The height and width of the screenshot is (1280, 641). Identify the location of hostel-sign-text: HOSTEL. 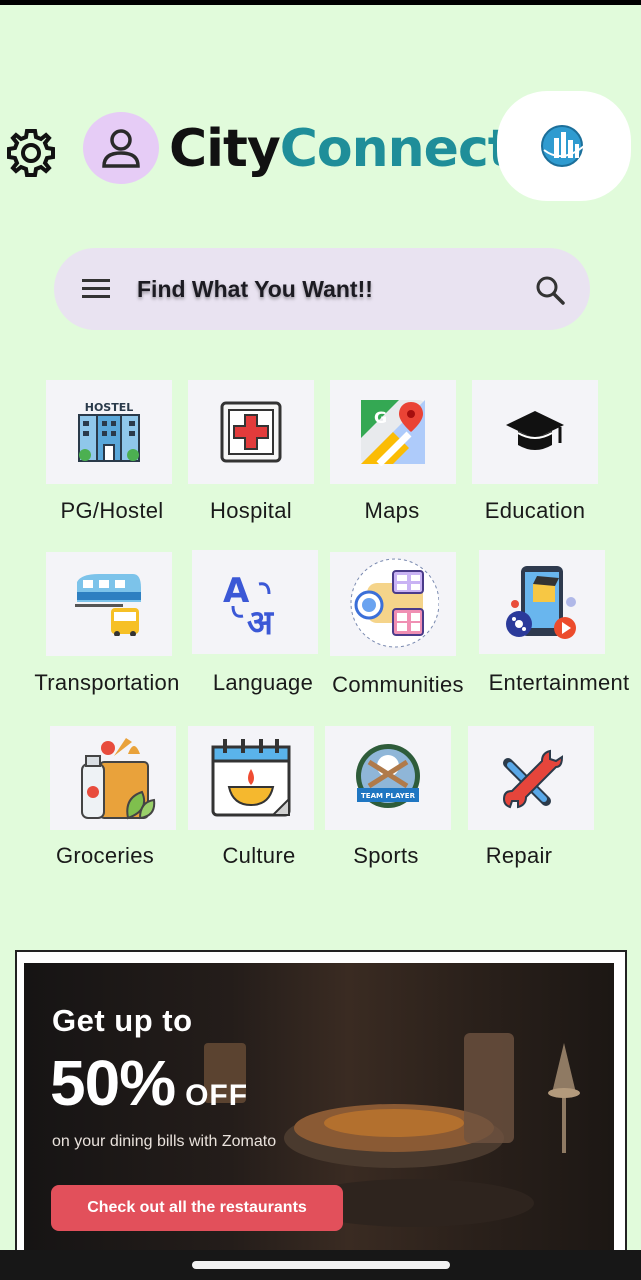
(109, 407).